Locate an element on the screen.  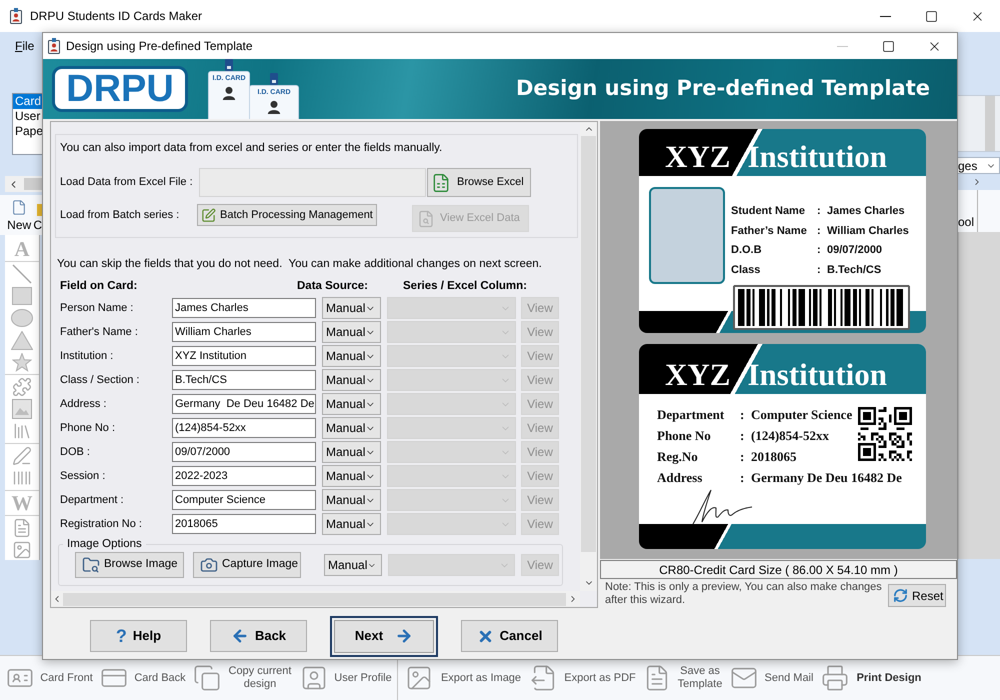
back-button: Back is located at coordinates (258, 636).